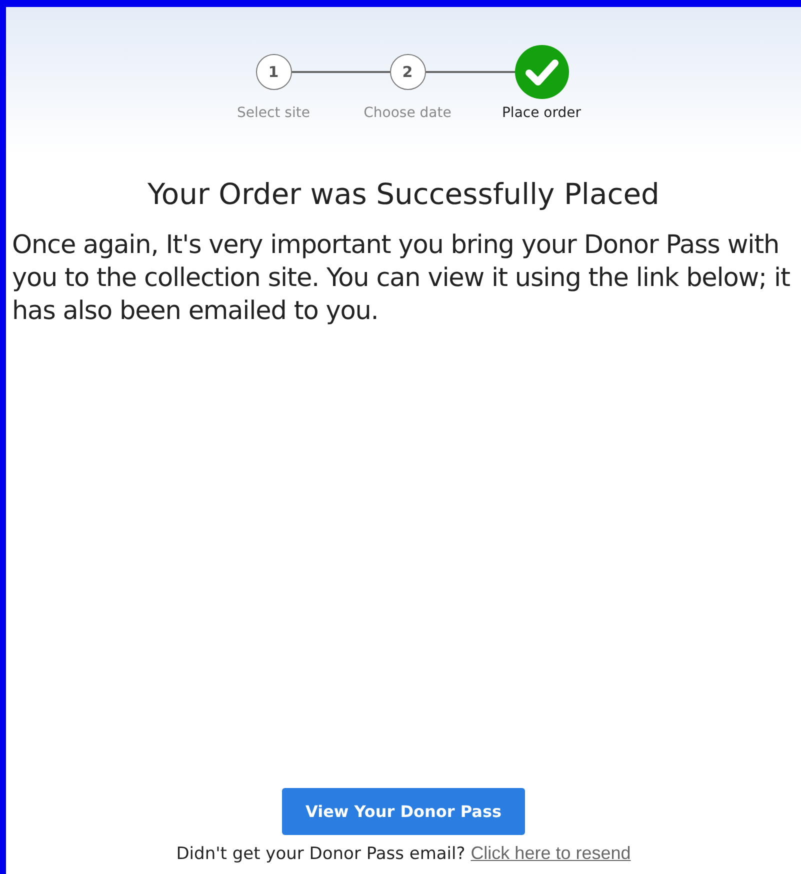 This screenshot has height=874, width=801. I want to click on resend-prompt: Didn't get your Donor Pass email?, so click(321, 854).